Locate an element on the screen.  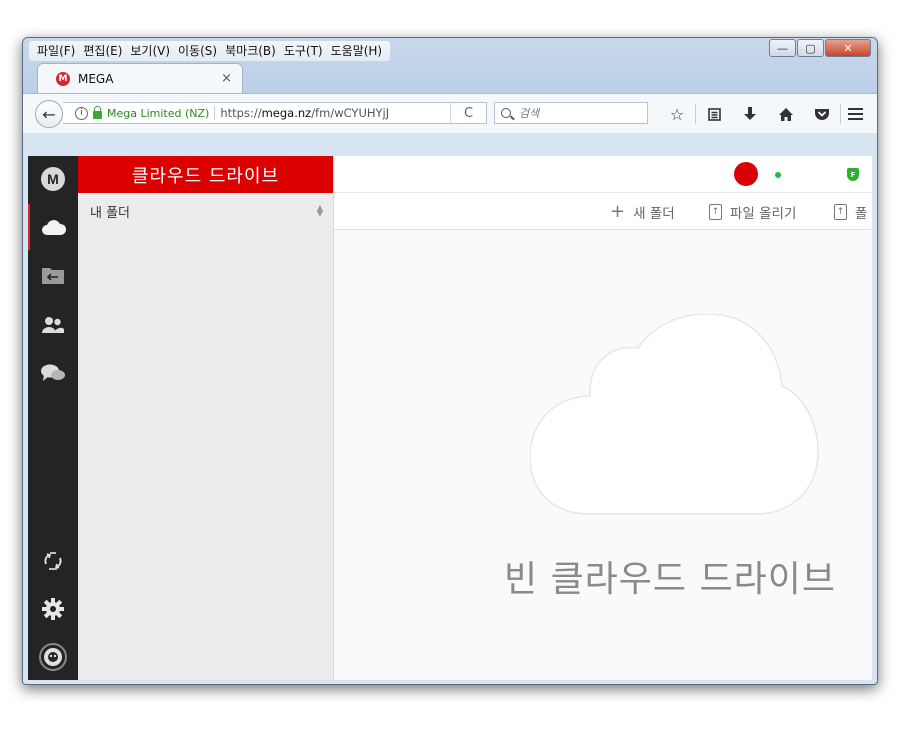
upload-file-icon: ↑ is located at coordinates (715, 211).